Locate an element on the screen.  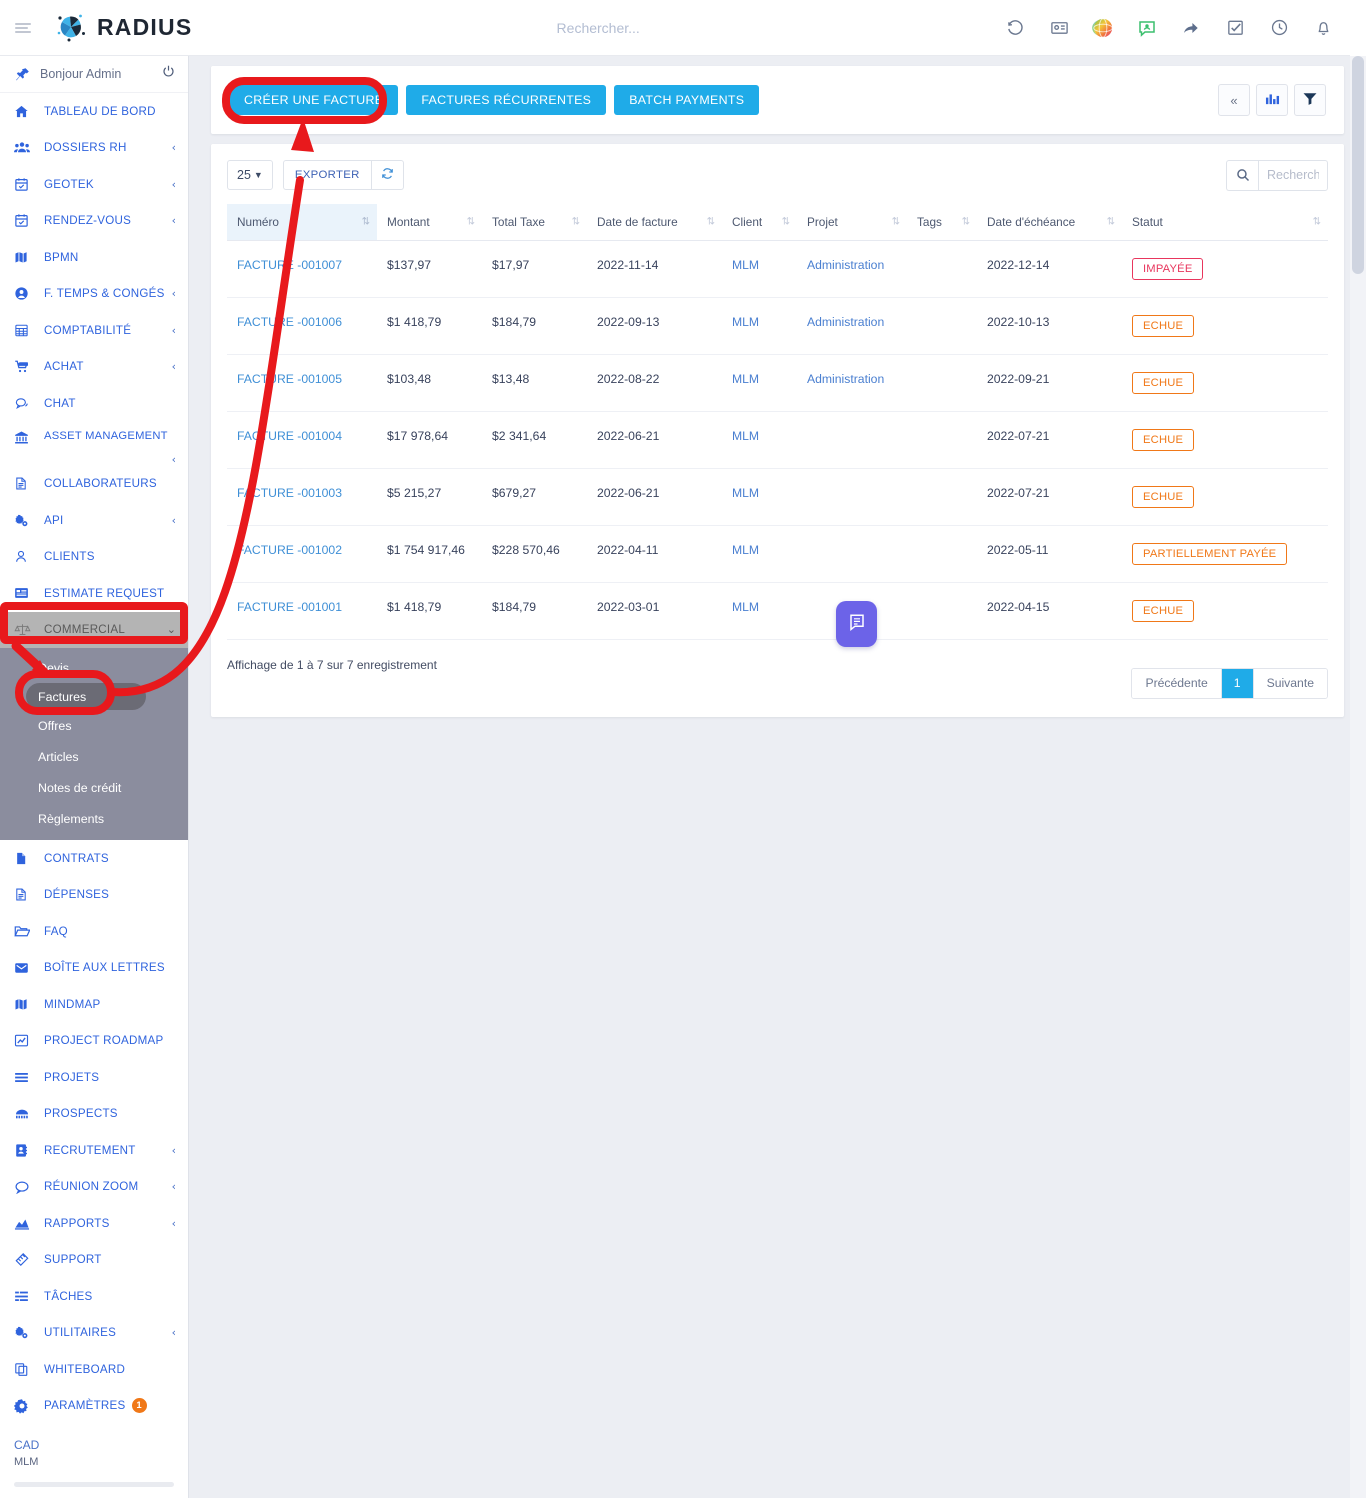
brand-logo-area: RADIUS is located at coordinates (123, 28).